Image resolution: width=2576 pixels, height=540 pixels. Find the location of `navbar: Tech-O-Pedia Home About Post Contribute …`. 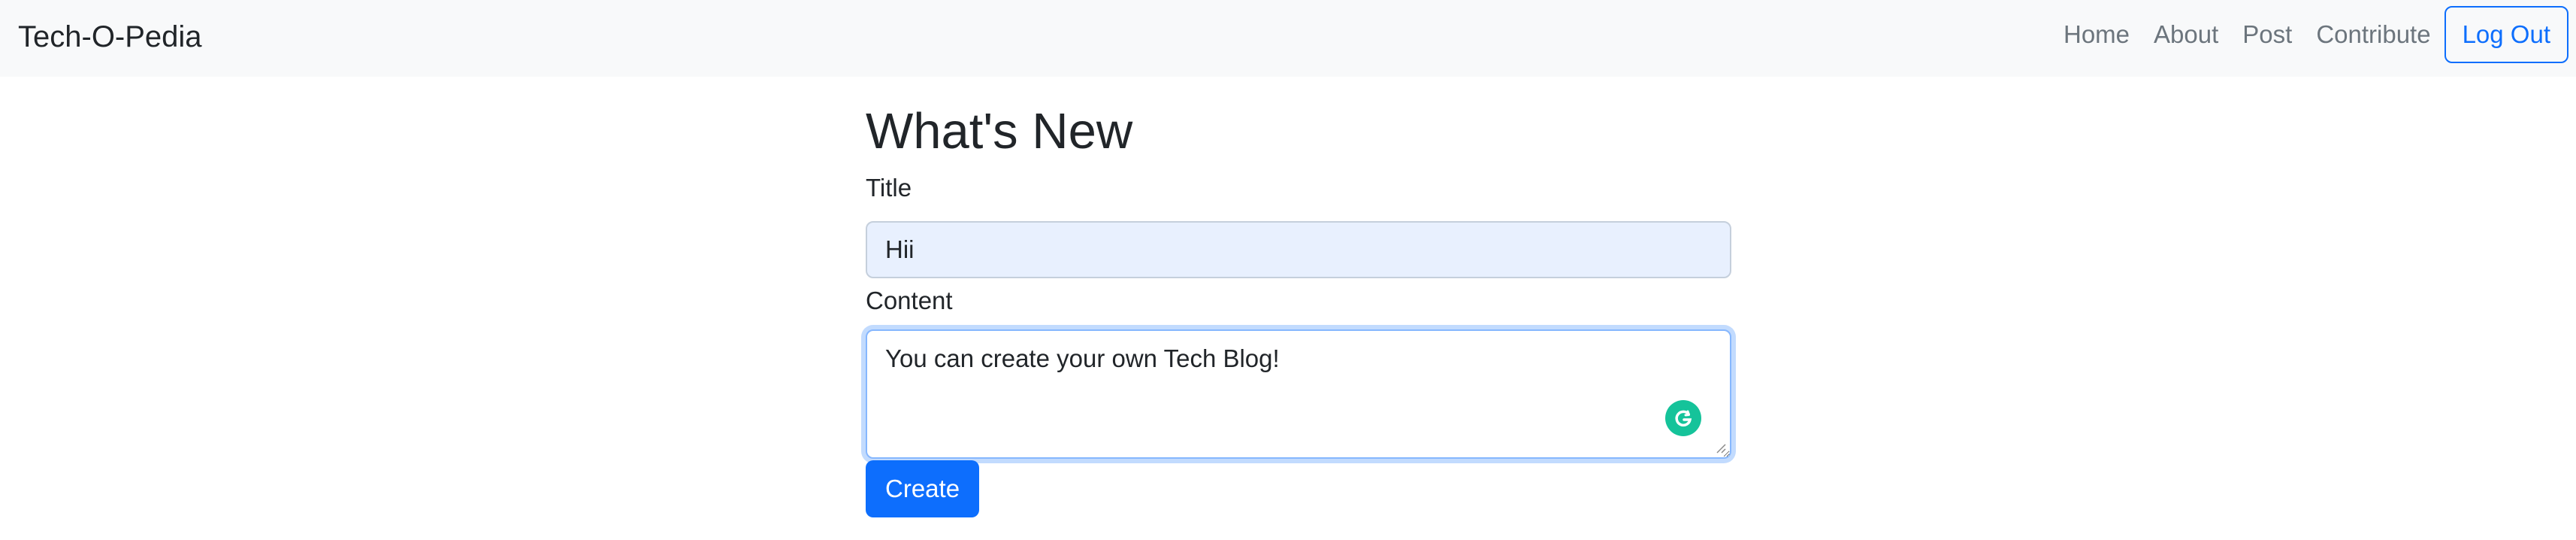

navbar: Tech-O-Pedia Home About Post Contribute … is located at coordinates (1288, 38).